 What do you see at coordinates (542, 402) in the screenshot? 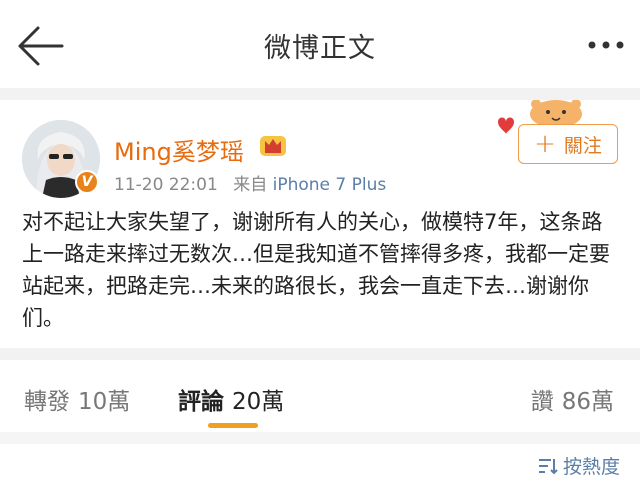
I see `tab-label: 讚` at bounding box center [542, 402].